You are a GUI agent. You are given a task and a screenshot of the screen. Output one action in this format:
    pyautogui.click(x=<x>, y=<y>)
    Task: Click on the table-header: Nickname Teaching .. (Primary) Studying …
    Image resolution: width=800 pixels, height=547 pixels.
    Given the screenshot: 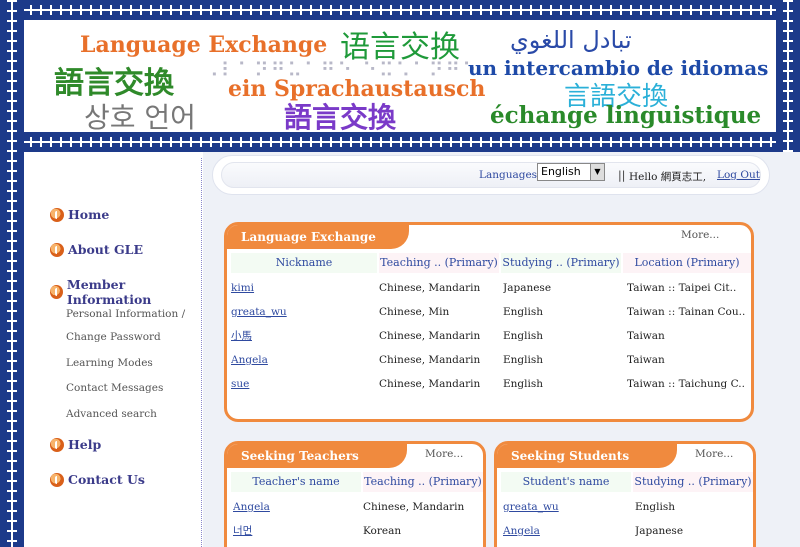 What is the action you would take?
    pyautogui.click(x=491, y=263)
    